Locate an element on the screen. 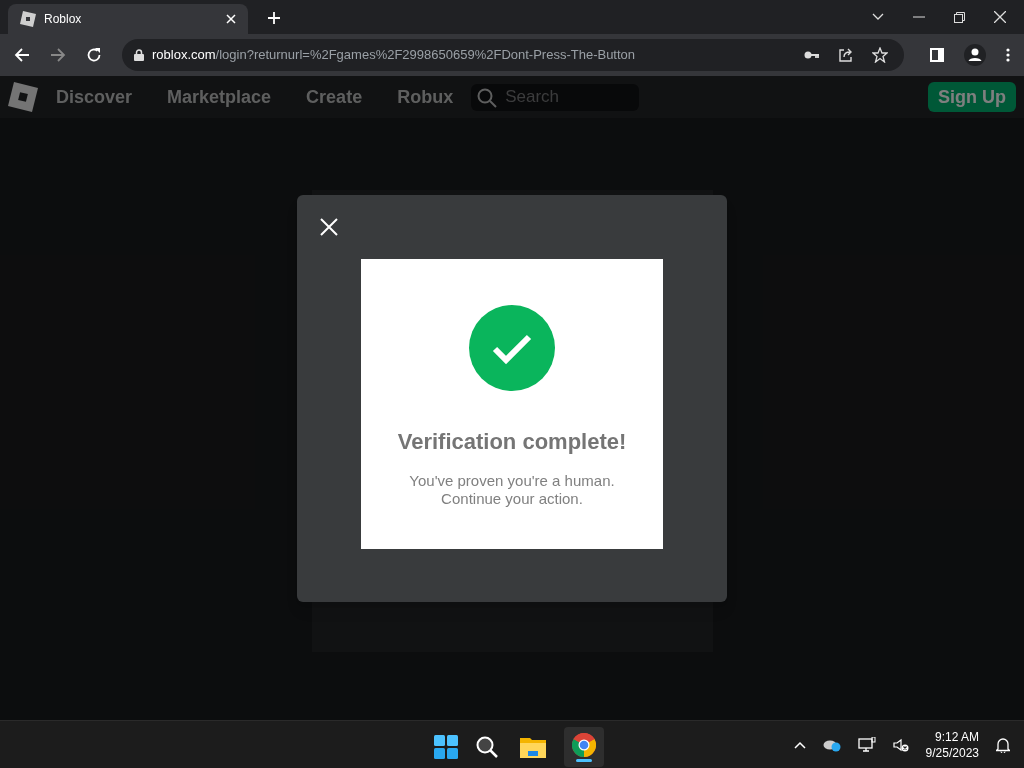 The width and height of the screenshot is (1024, 768). side-panel-icon is located at coordinates (937, 55).